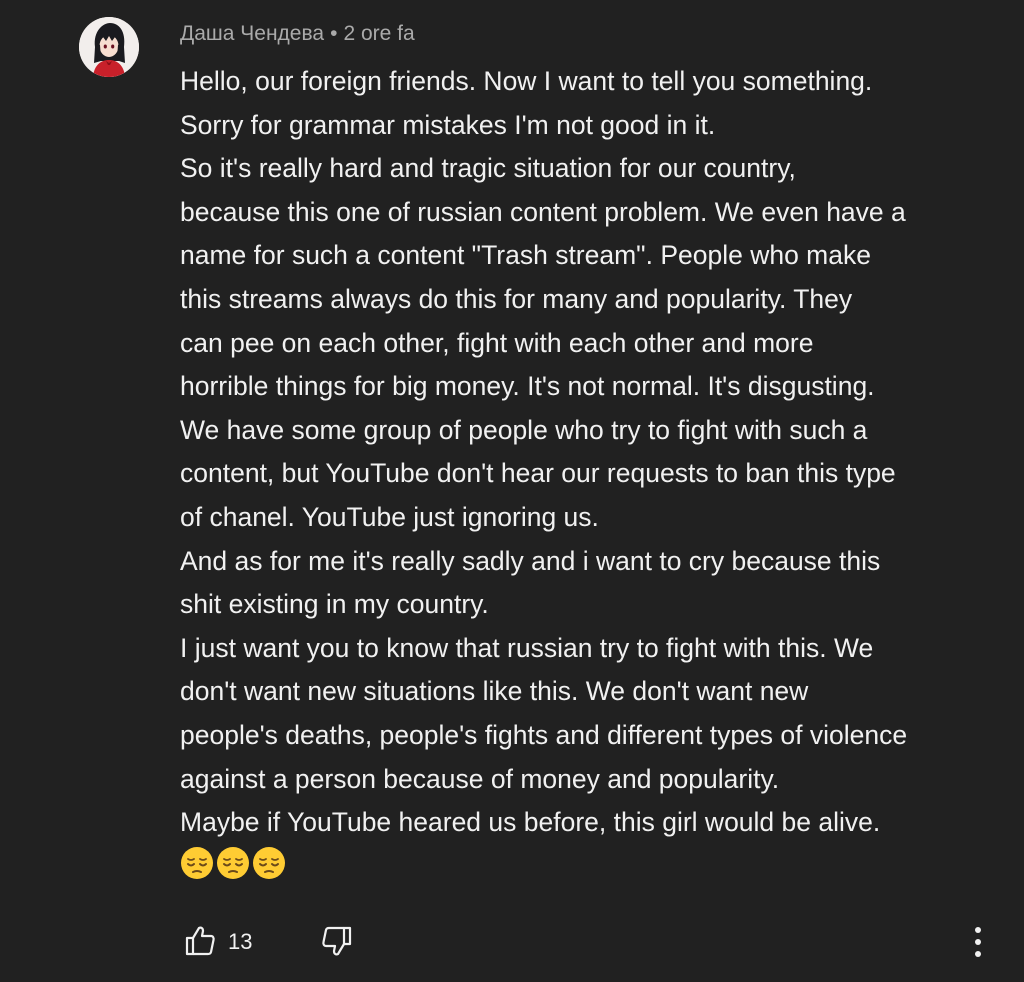 This screenshot has width=1024, height=982. Describe the element at coordinates (334, 604) in the screenshot. I see `comment-line: shit existing in my country.` at that location.